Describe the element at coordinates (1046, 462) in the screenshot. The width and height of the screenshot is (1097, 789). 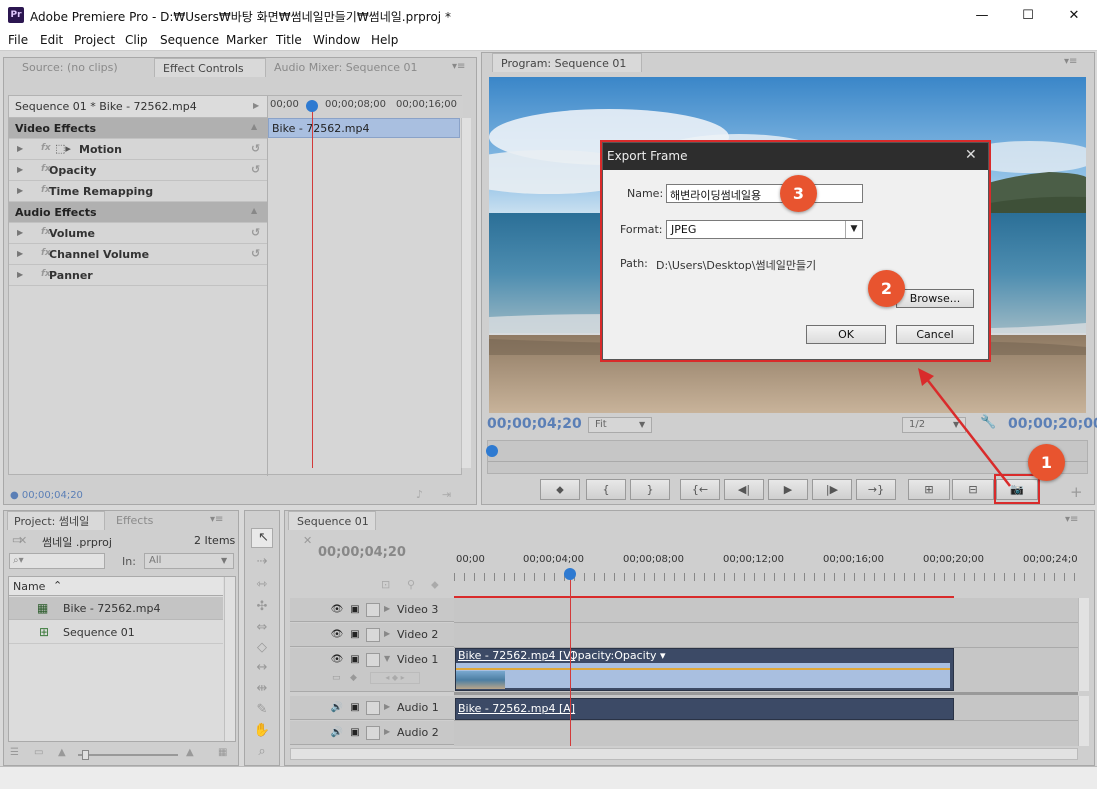
I see `step-badge-1: 1` at that location.